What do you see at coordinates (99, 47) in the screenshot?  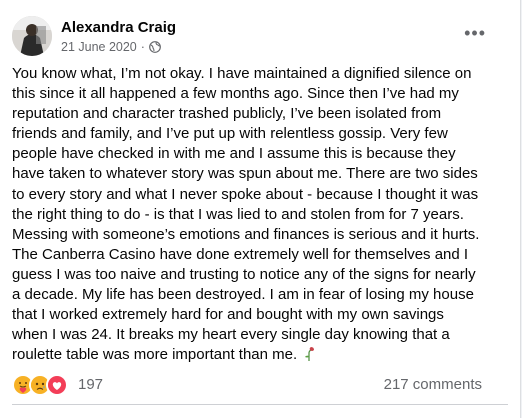 I see `post-date: 21 June 2020` at bounding box center [99, 47].